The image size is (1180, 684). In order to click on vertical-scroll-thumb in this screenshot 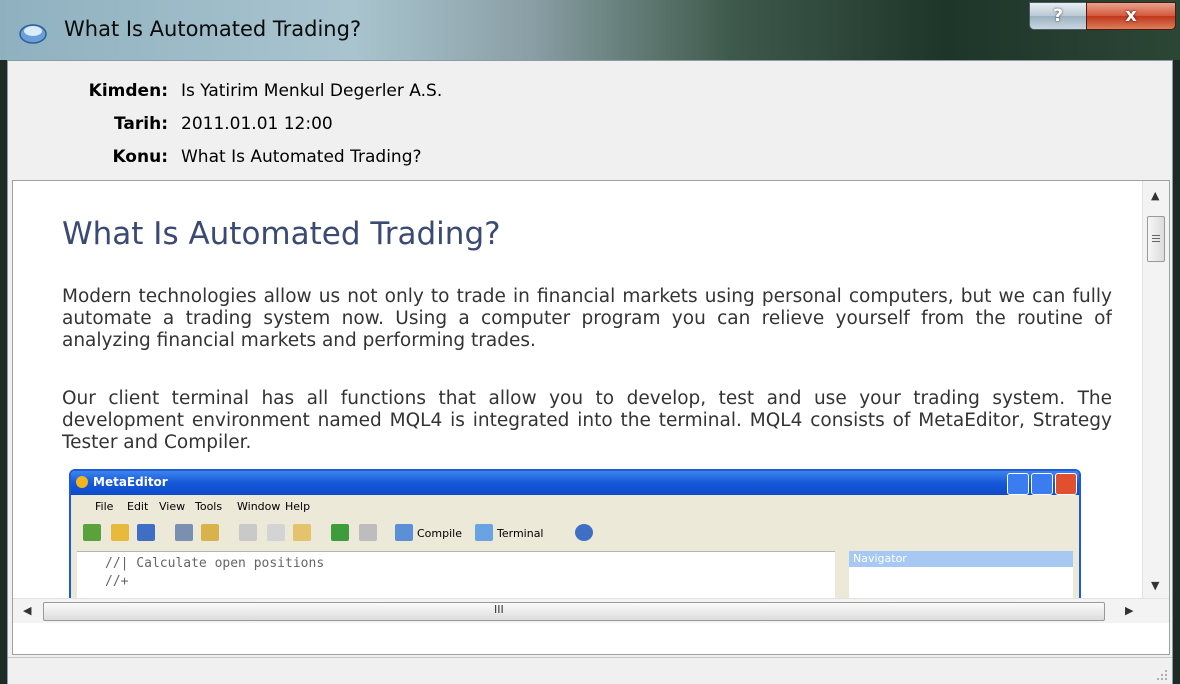, I will do `click(1156, 239)`.